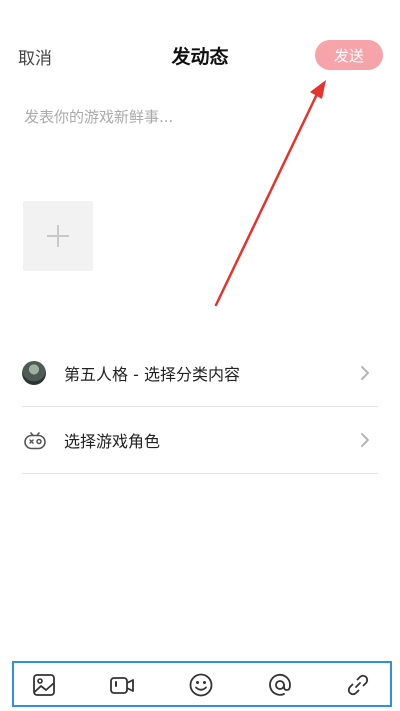 The height and width of the screenshot is (711, 400). Describe the element at coordinates (280, 685) in the screenshot. I see `mention-icon` at that location.